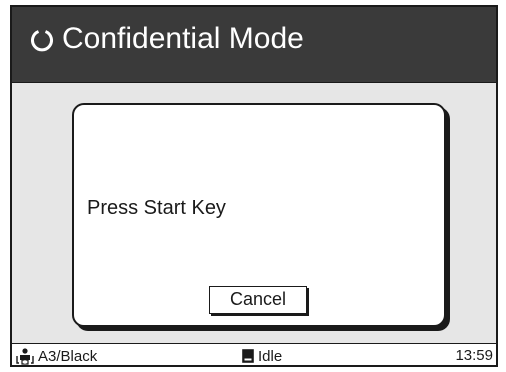 The image size is (506, 372). What do you see at coordinates (248, 356) in the screenshot?
I see `idle-icon` at bounding box center [248, 356].